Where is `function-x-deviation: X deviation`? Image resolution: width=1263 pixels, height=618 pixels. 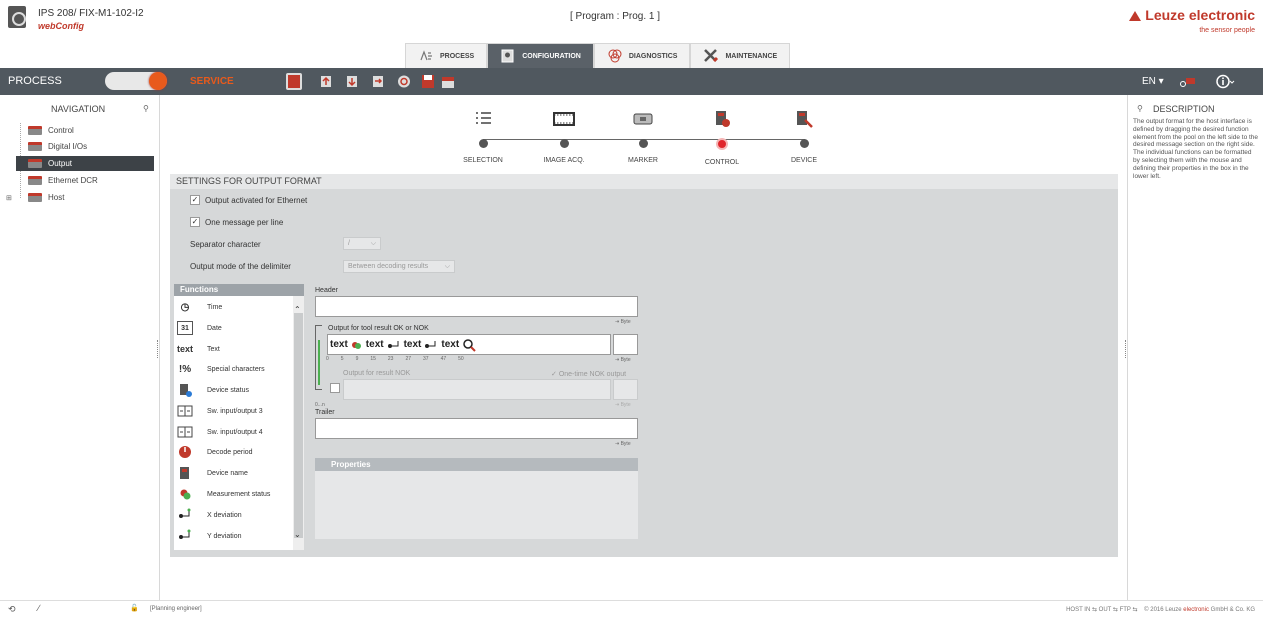
function-x-deviation: X deviation is located at coordinates (233, 515).